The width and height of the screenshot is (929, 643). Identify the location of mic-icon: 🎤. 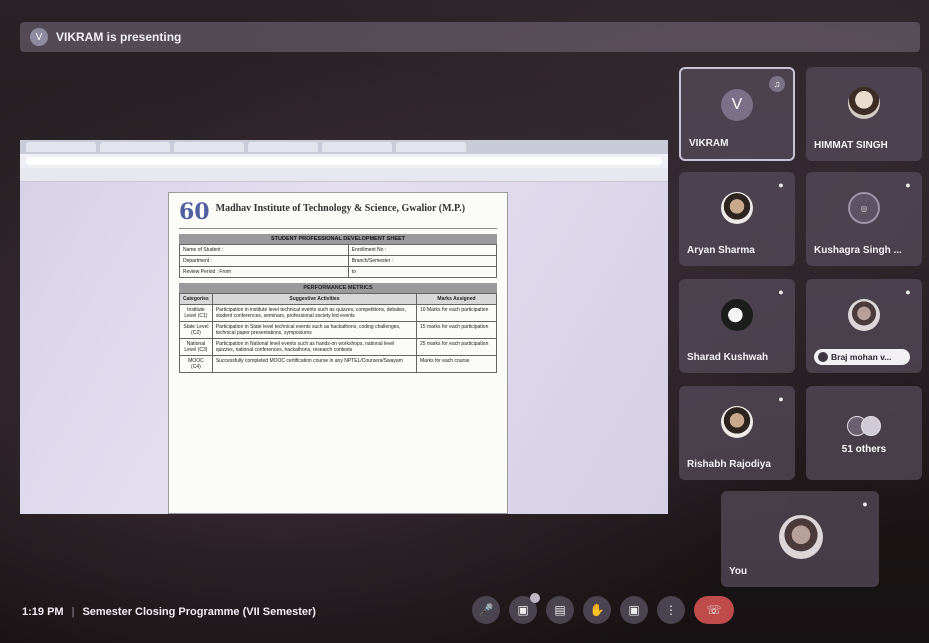
(486, 610).